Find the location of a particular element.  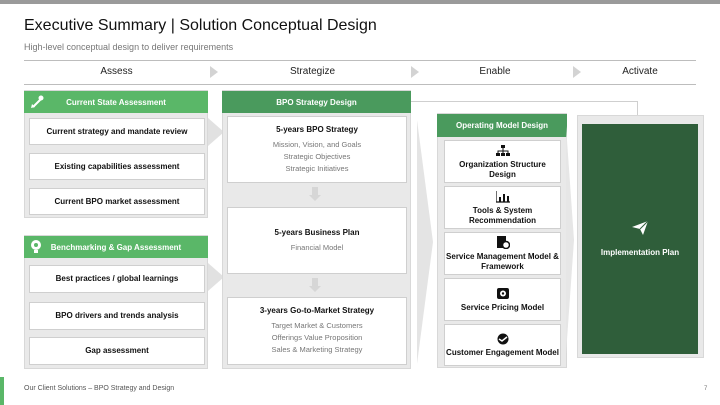

strategy-card-sub: Target Market & Customers is located at coordinates (317, 325).